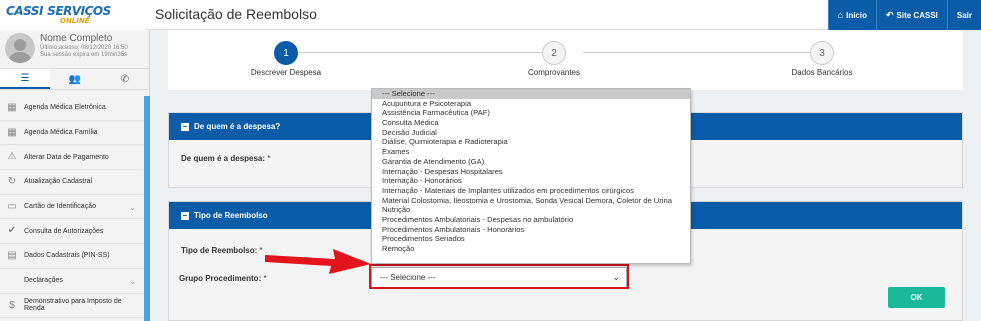 This screenshot has height=321, width=981. Describe the element at coordinates (65, 108) in the screenshot. I see `sidebar-item-label: Agenda Médica Eletrônica` at that location.